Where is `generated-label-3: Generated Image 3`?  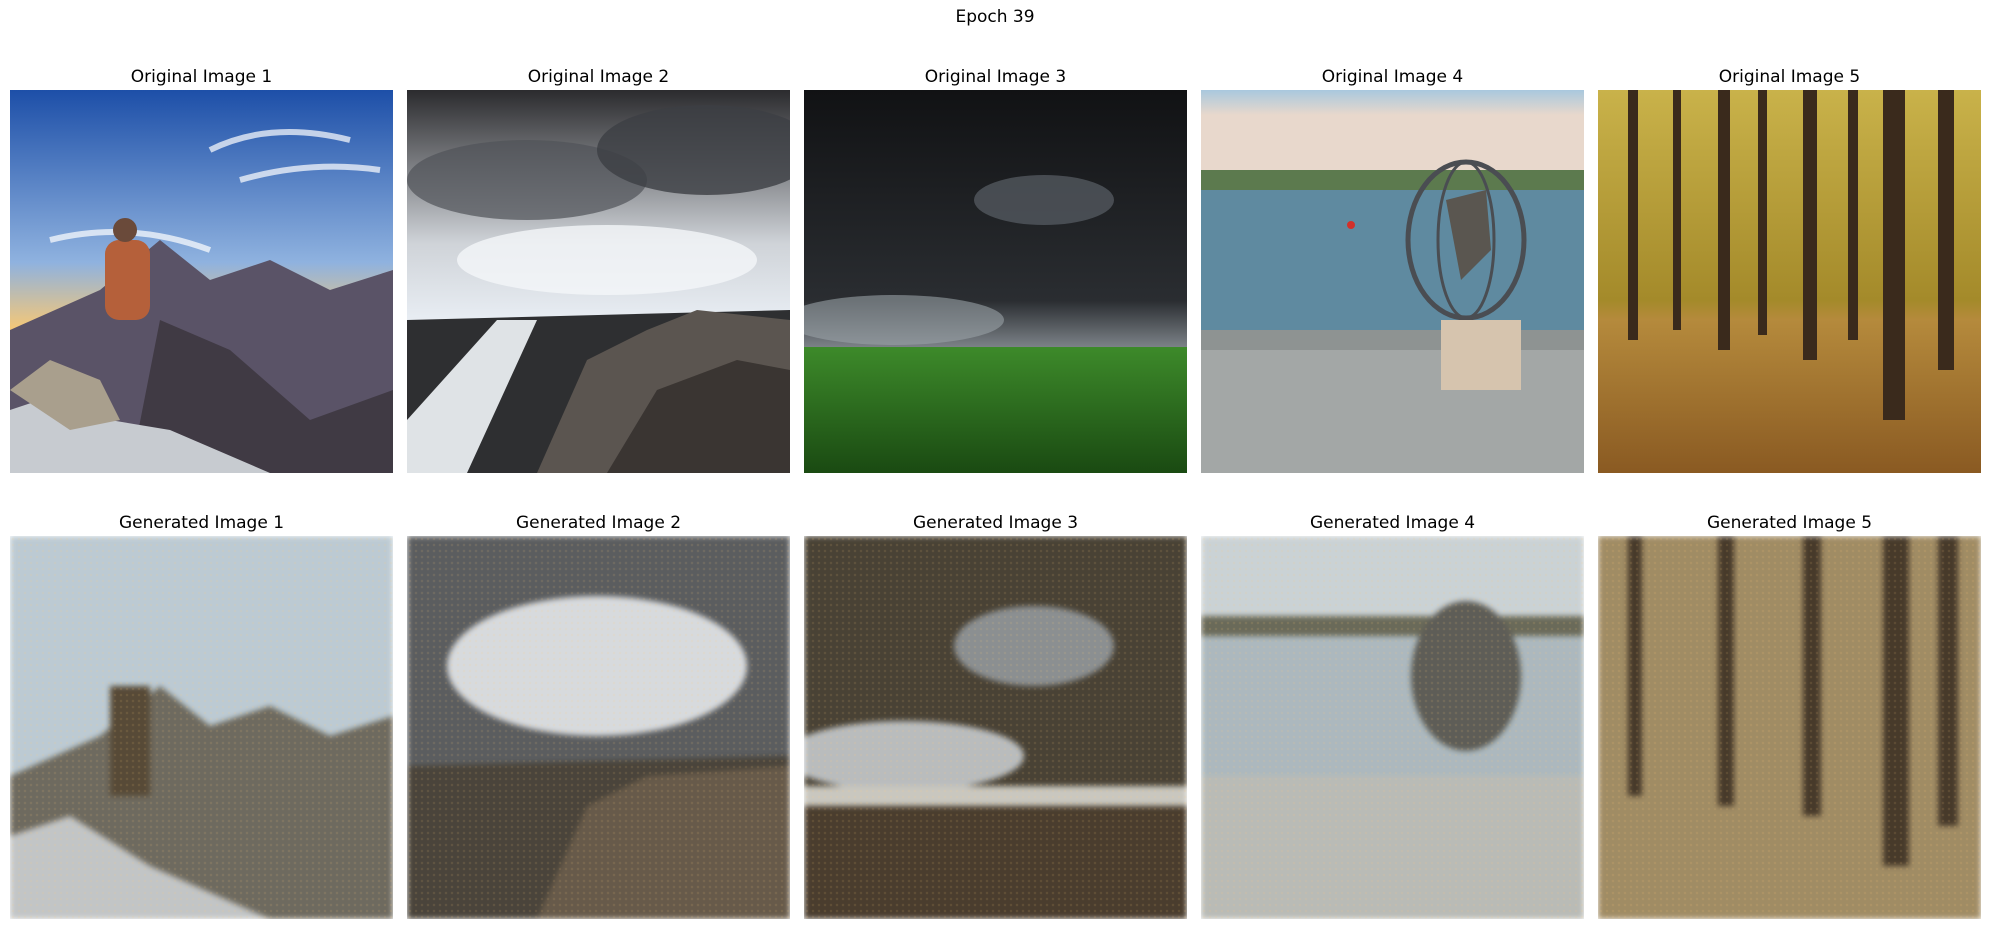 generated-label-3: Generated Image 3 is located at coordinates (995, 523).